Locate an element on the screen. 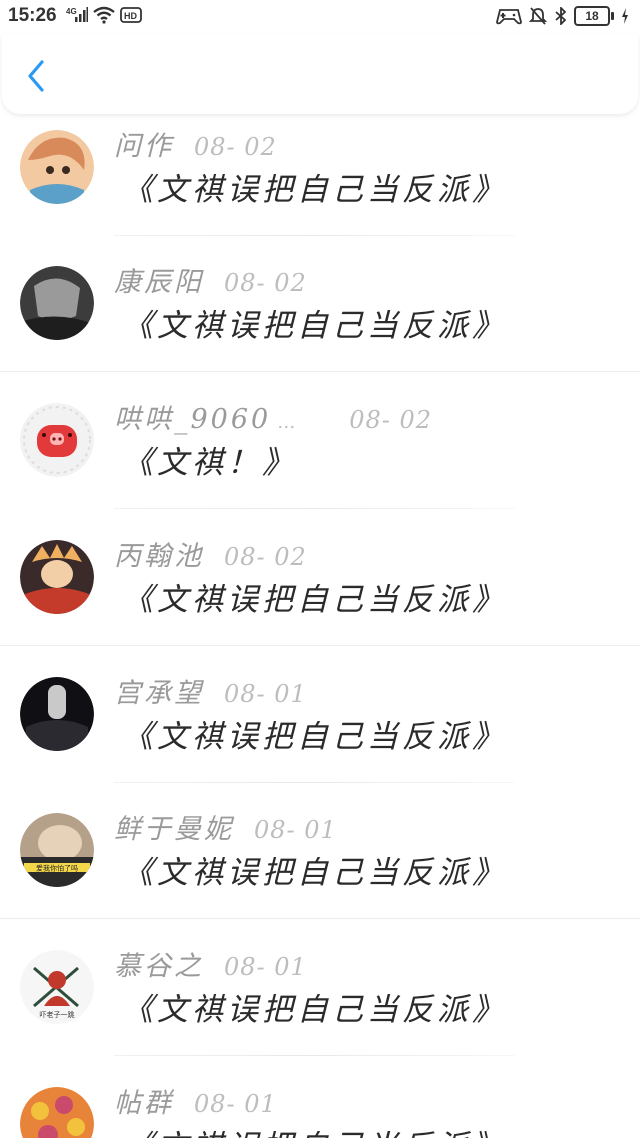  avatar-caption: 爱我你怕了吗 is located at coordinates (57, 868).